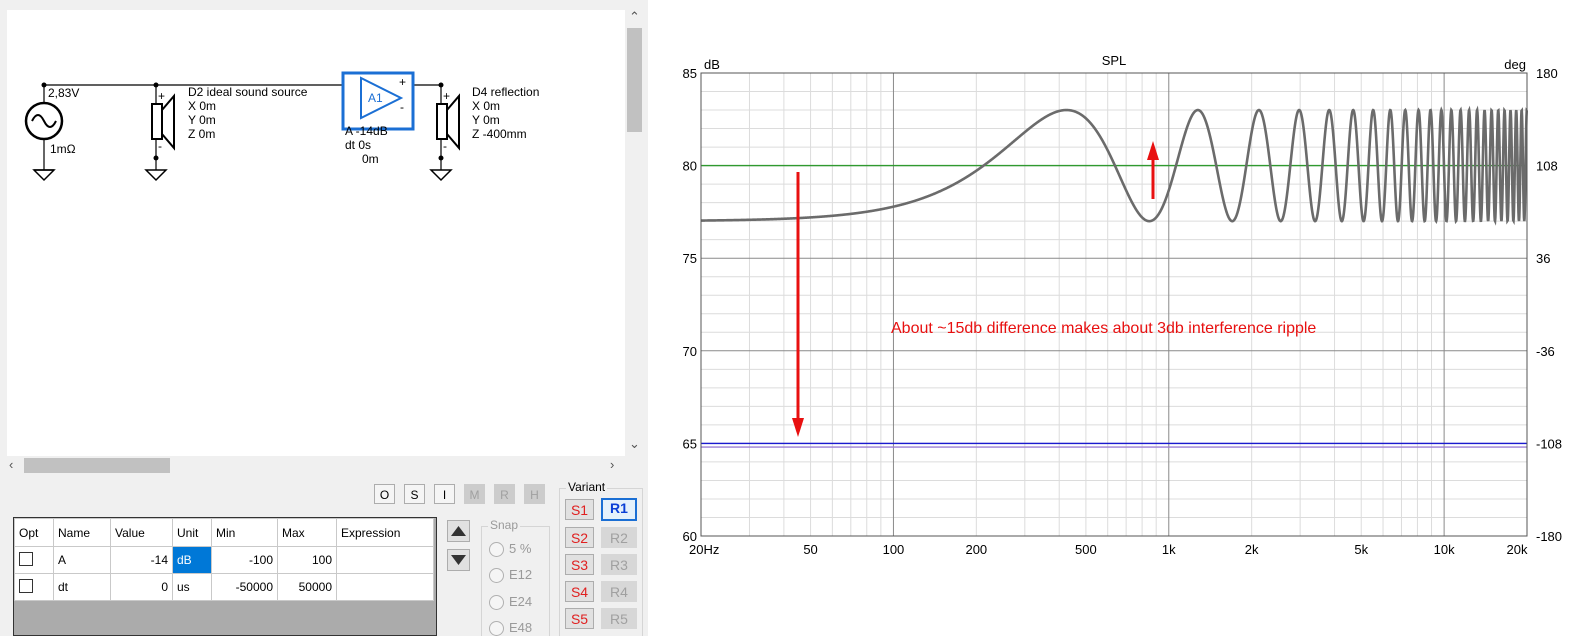 Image resolution: width=1586 pixels, height=636 pixels. Describe the element at coordinates (163, 122) in the screenshot. I see `driver1-speaker-symbol` at that location.